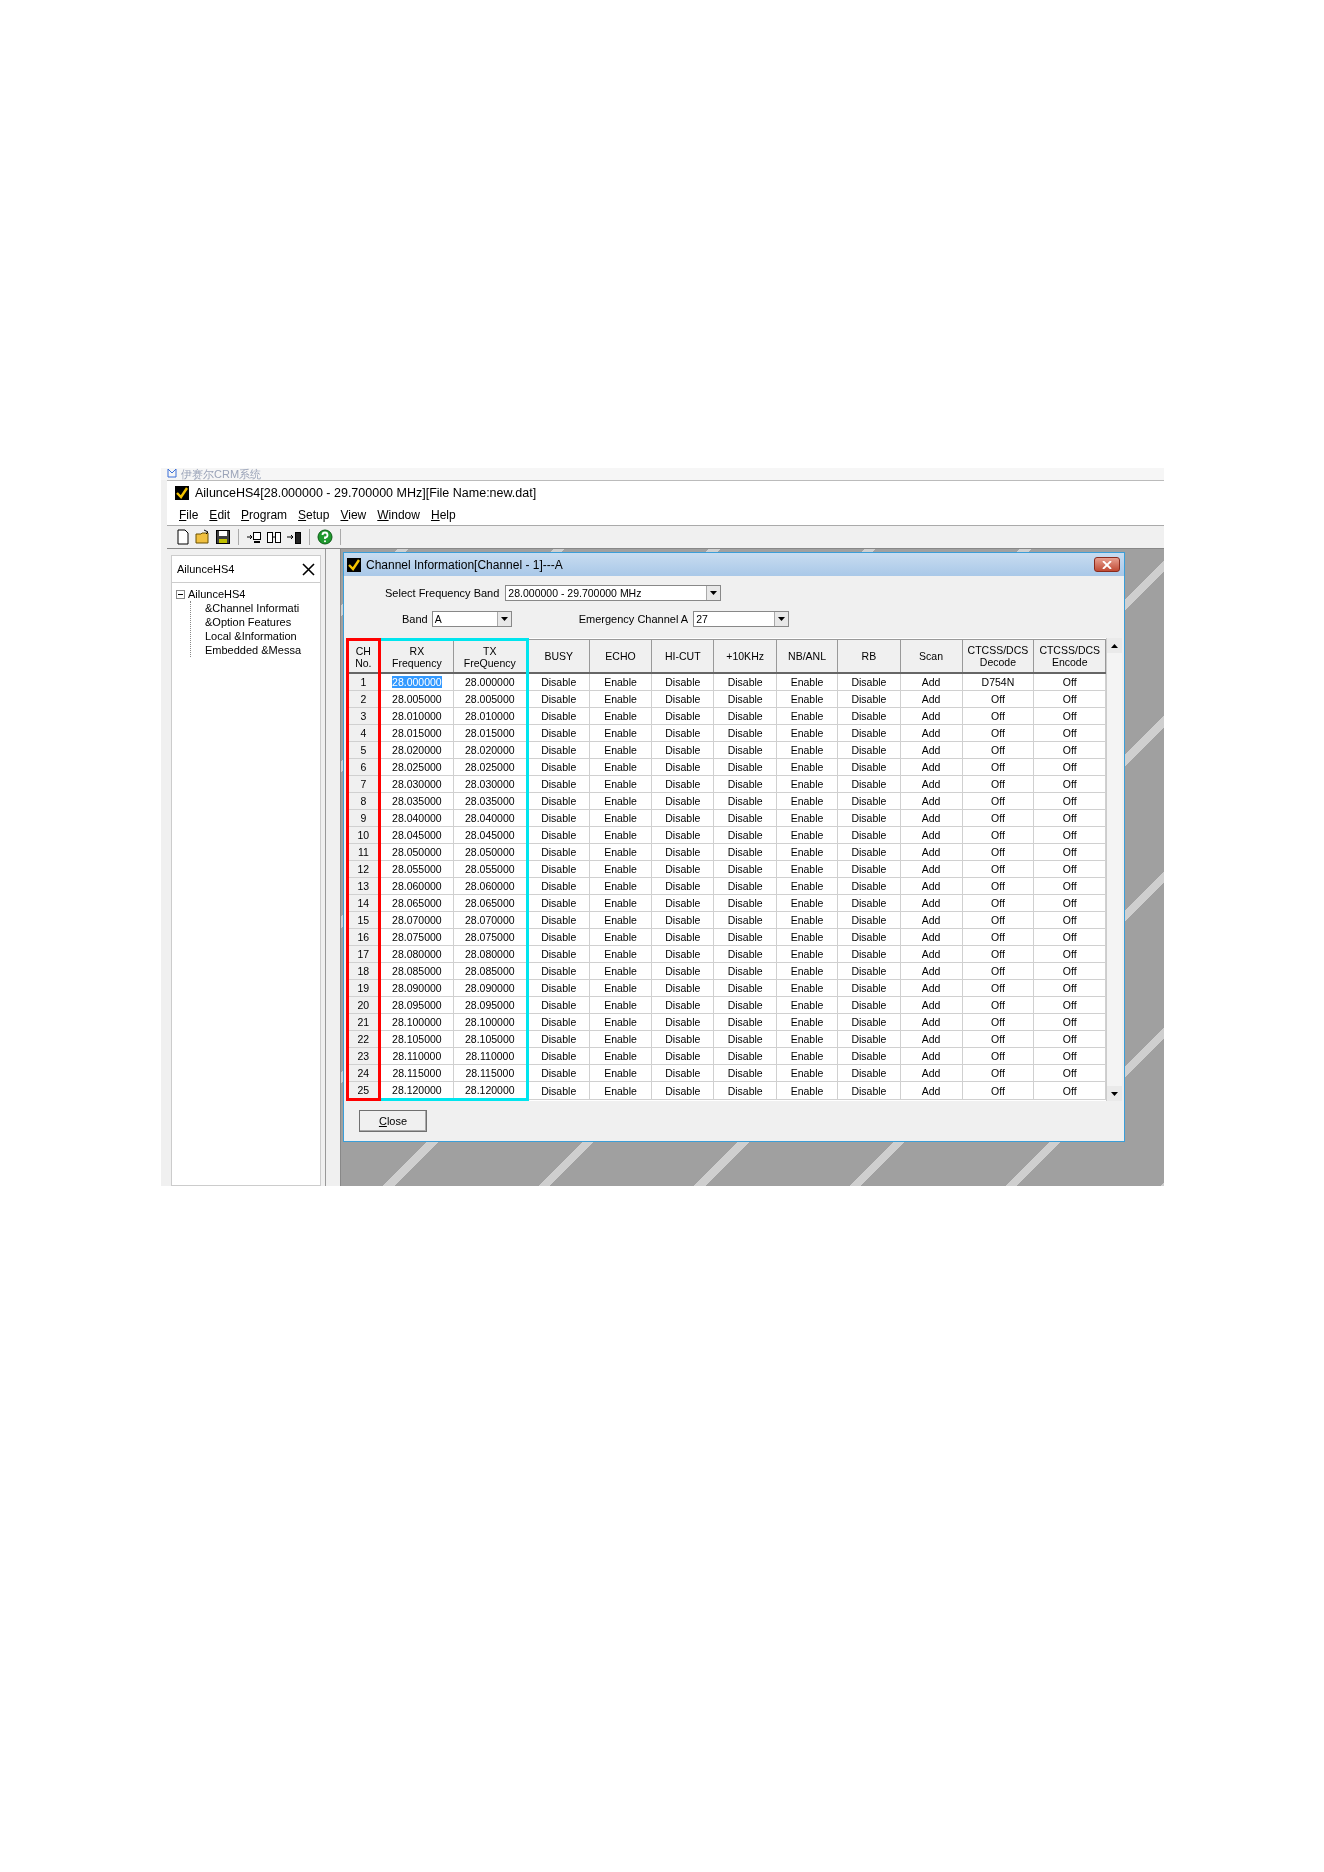 This screenshot has width=1324, height=1872. What do you see at coordinates (315, 515) in the screenshot?
I see `menu-item: Setup` at bounding box center [315, 515].